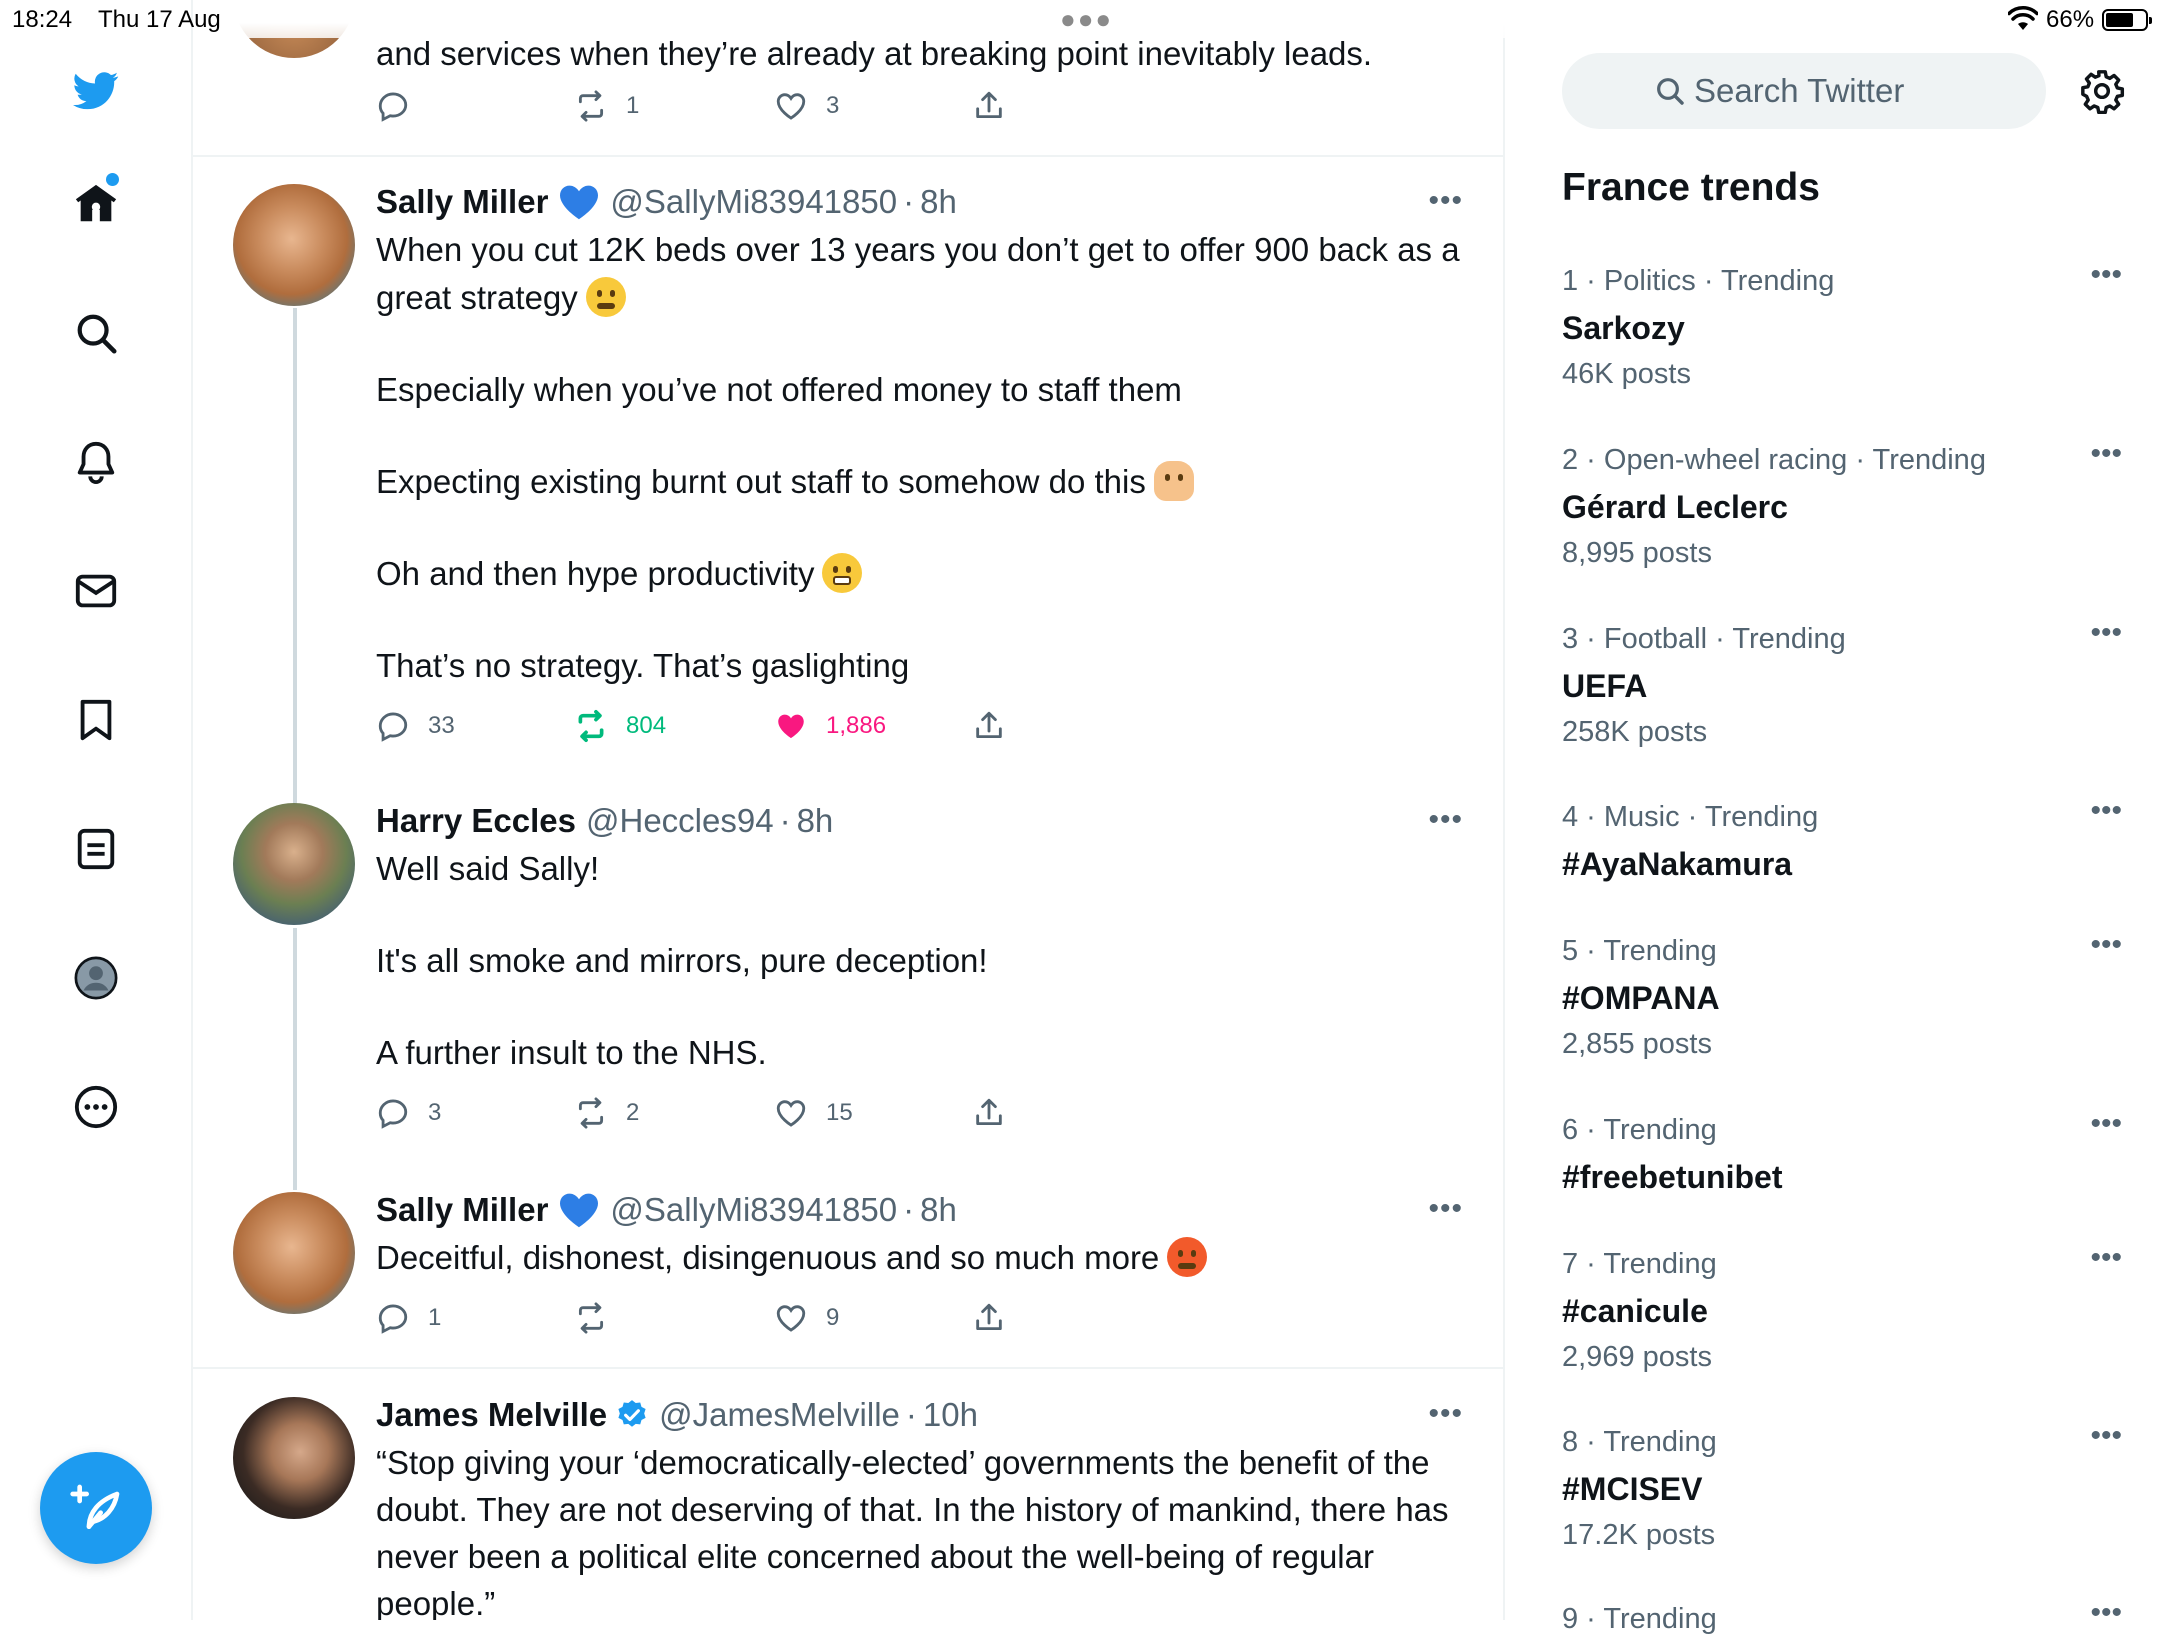 This screenshot has width=2160, height=1638. What do you see at coordinates (1675, 507) in the screenshot?
I see `trend-topic: Gérard Leclerc` at bounding box center [1675, 507].